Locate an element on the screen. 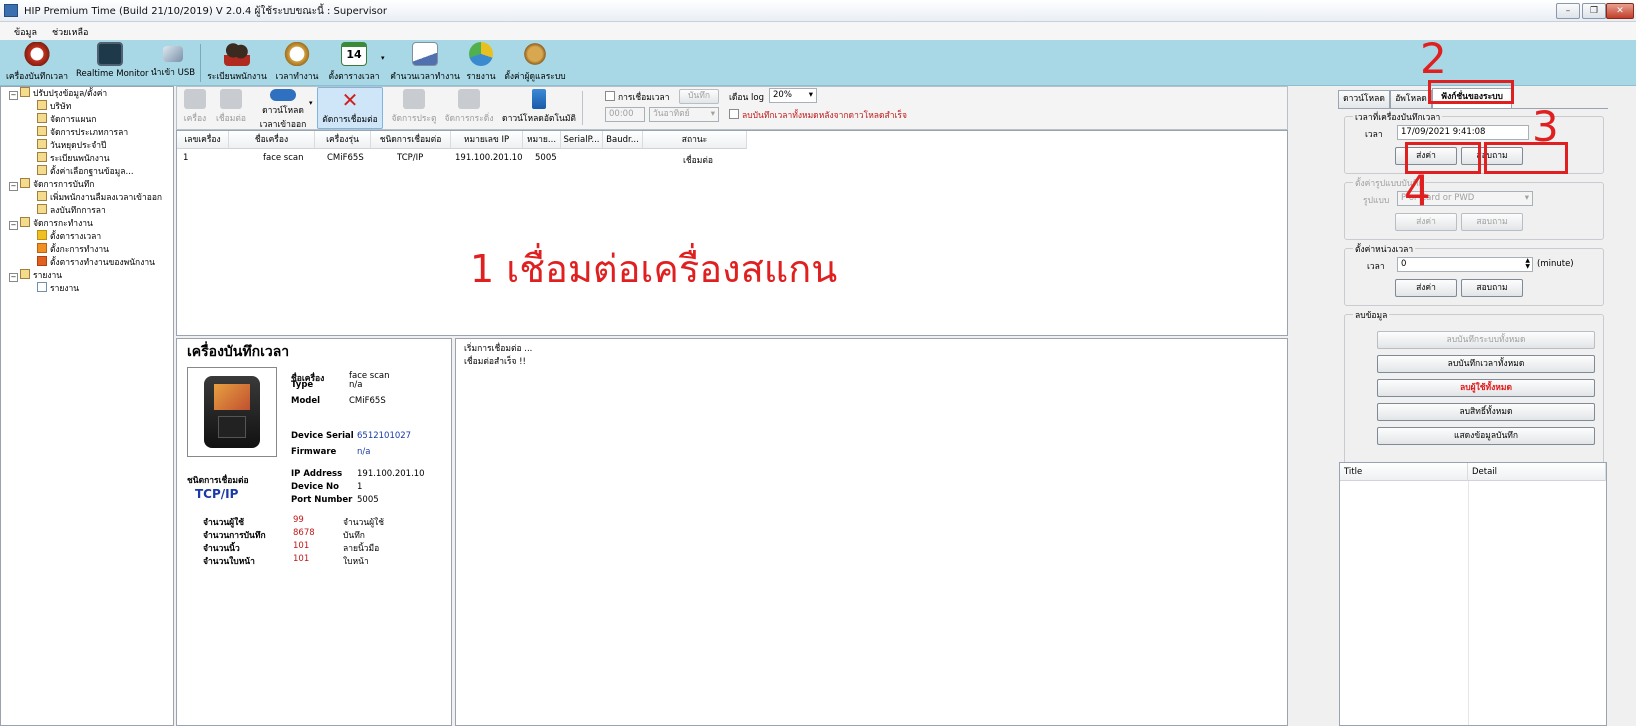  tab-upload: อัพโหลด is located at coordinates (1411, 99).